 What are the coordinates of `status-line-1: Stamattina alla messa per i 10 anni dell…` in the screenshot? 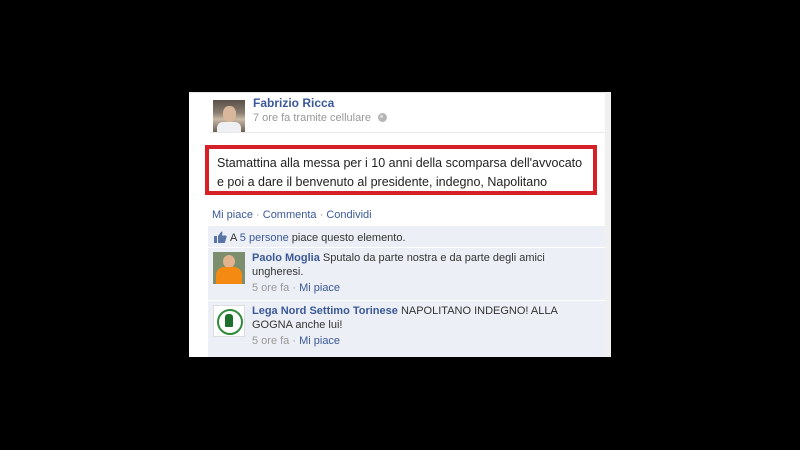 It's located at (400, 163).